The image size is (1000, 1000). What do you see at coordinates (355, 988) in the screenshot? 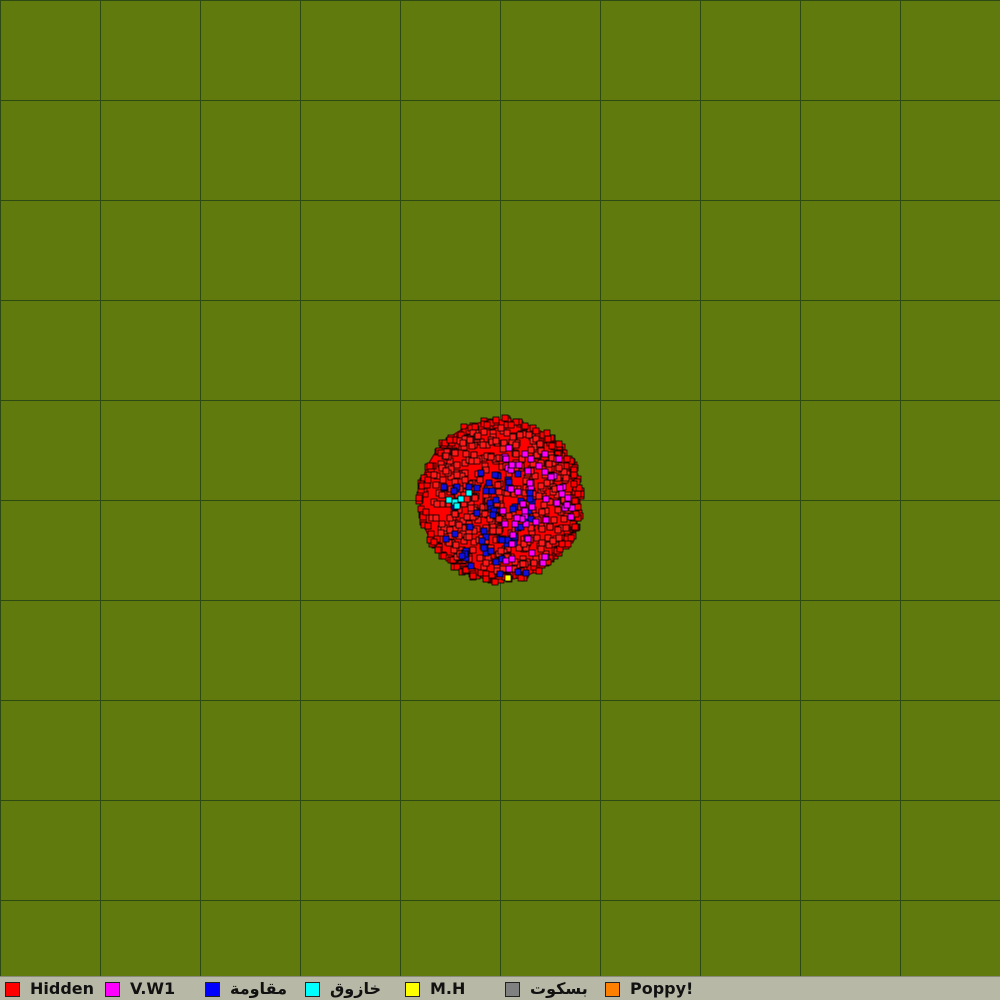
I see `legend-label: خازوق` at bounding box center [355, 988].